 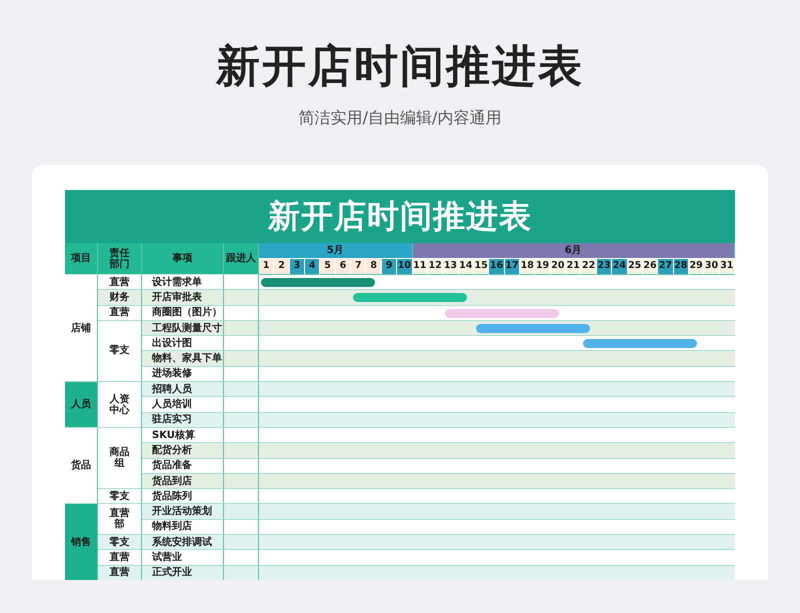 What do you see at coordinates (528, 267) in the screenshot?
I see `day-header: 18` at bounding box center [528, 267].